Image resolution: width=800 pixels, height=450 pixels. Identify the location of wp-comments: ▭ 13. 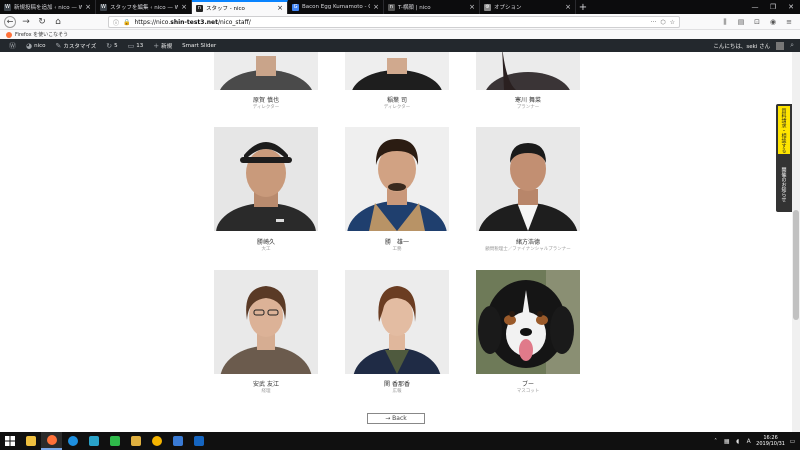
(136, 45).